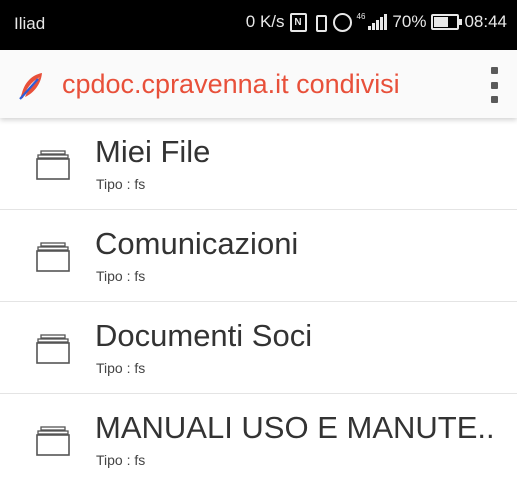  Describe the element at coordinates (485, 21) in the screenshot. I see `clock: 08:44` at that location.